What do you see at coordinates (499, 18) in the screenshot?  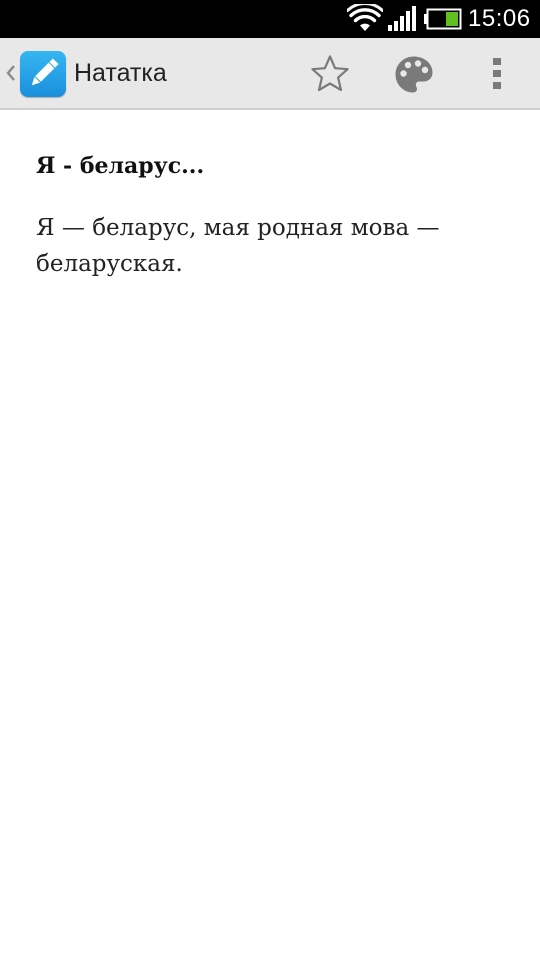 I see `status-time: 15:06` at bounding box center [499, 18].